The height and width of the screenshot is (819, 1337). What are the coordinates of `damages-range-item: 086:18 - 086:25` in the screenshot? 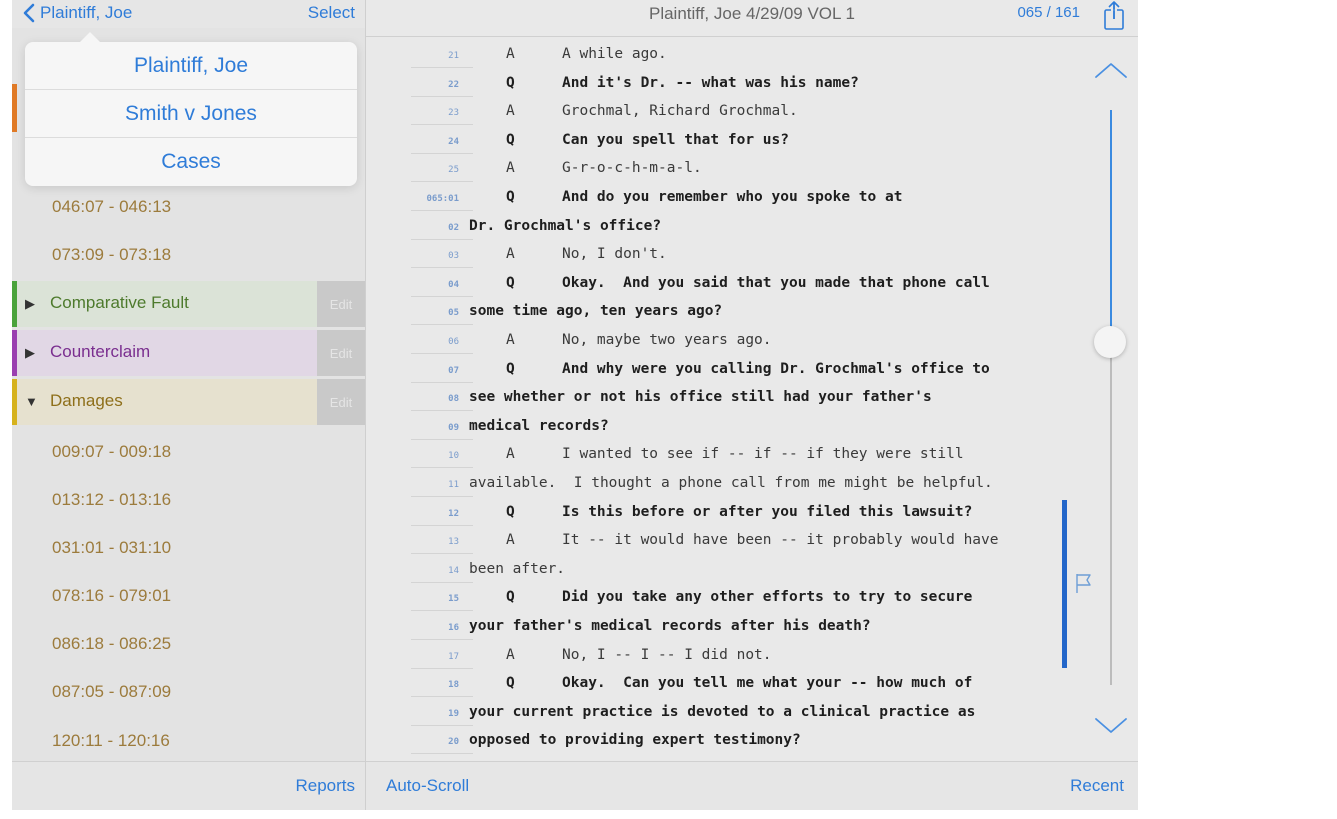 It's located at (111, 644).